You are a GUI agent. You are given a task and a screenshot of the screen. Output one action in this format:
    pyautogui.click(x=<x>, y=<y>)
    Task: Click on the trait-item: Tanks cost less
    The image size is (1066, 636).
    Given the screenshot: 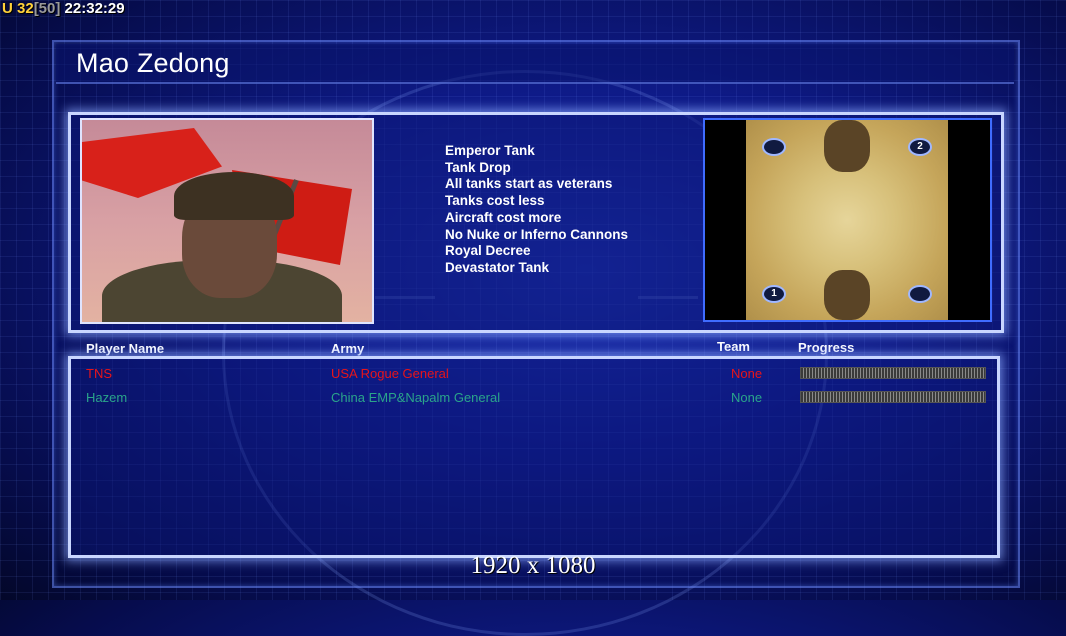 What is the action you would take?
    pyautogui.click(x=495, y=201)
    